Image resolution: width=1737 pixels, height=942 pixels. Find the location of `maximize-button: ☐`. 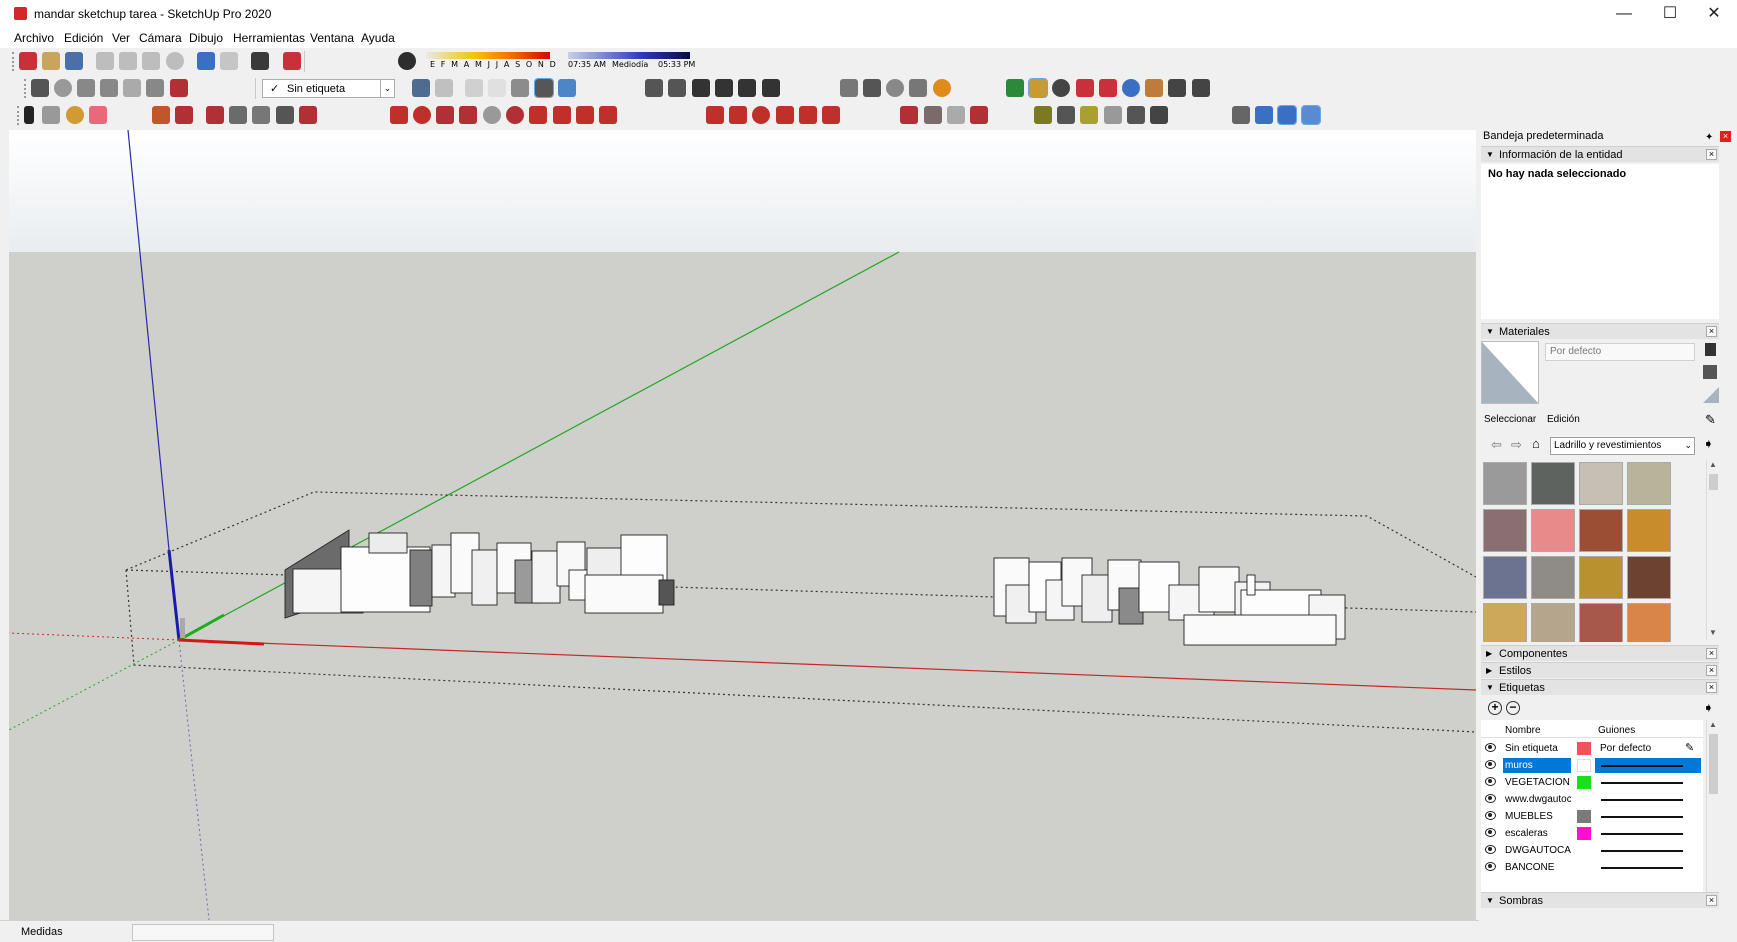

maximize-button: ☐ is located at coordinates (1670, 14).